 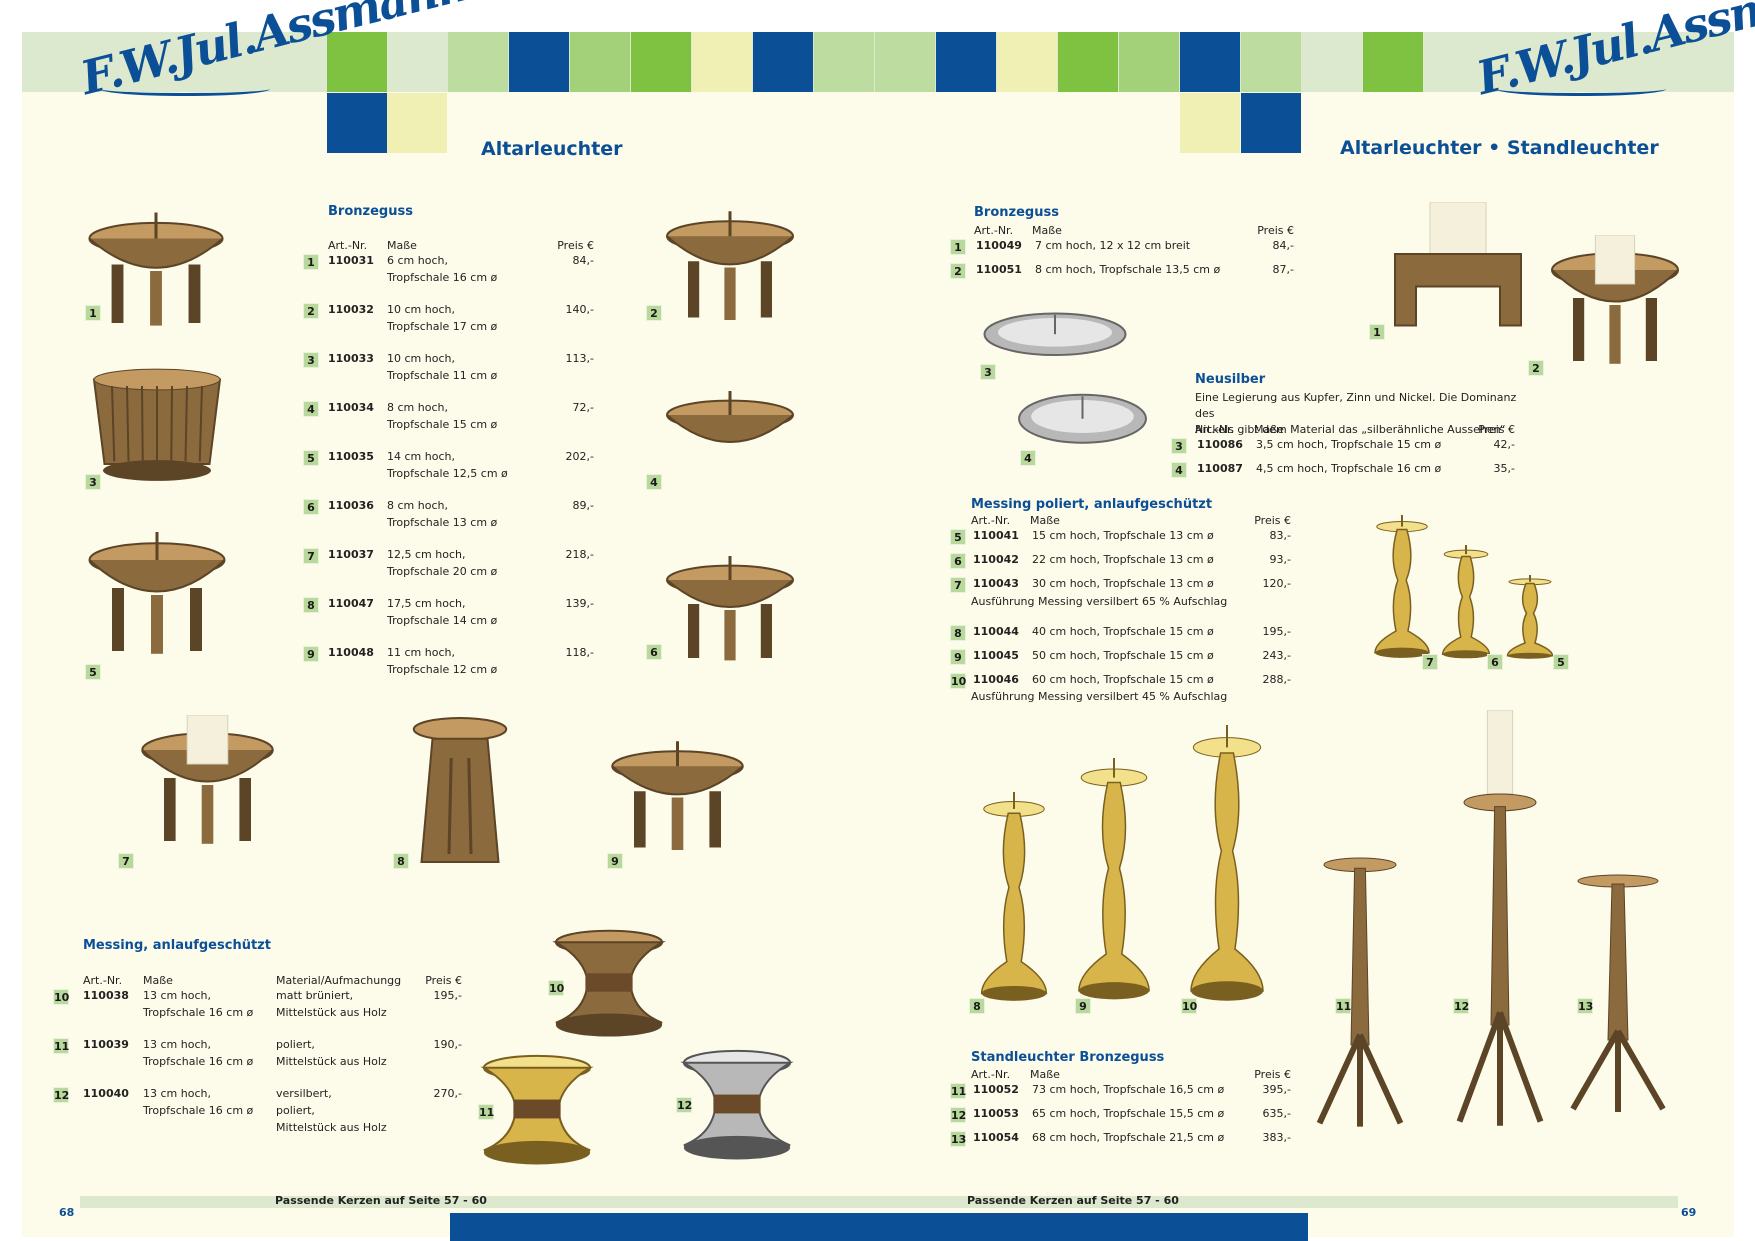 I want to click on photo-number-badge: 5, so click(x=93, y=672).